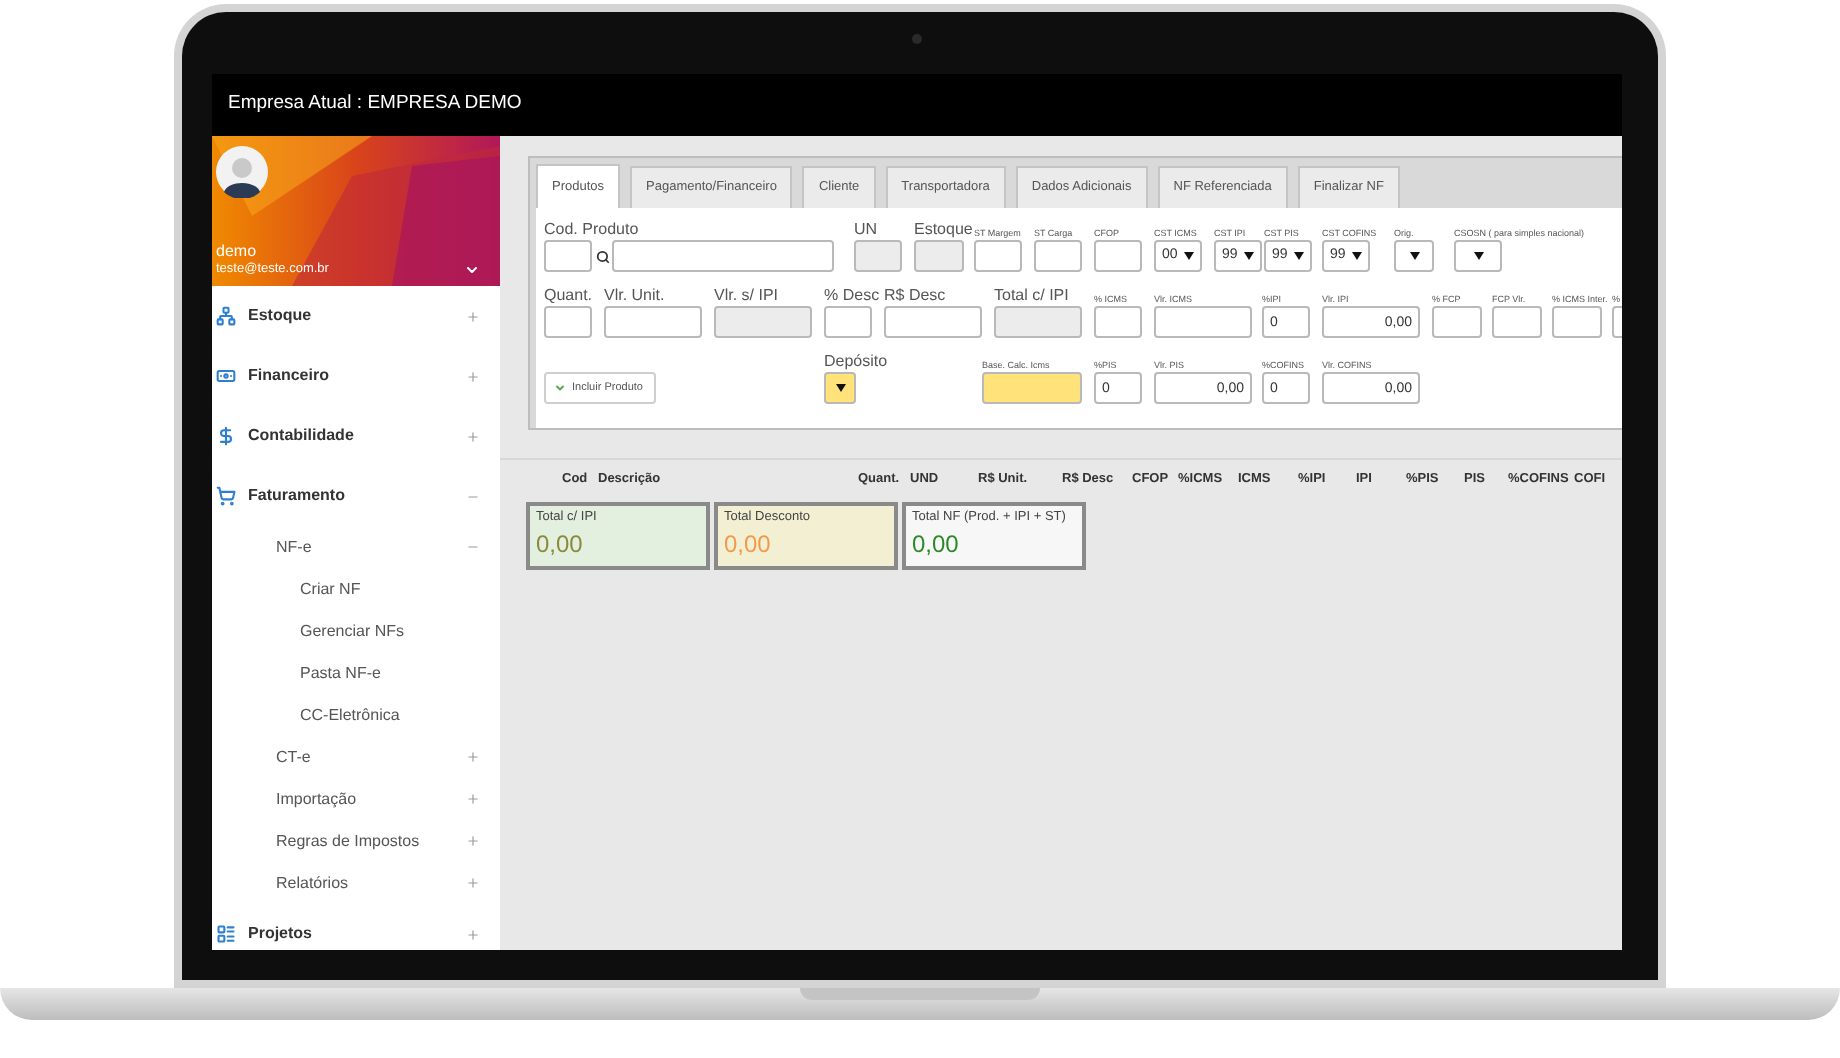  What do you see at coordinates (634, 296) in the screenshot?
I see `field-label: Vlr. Unit.` at bounding box center [634, 296].